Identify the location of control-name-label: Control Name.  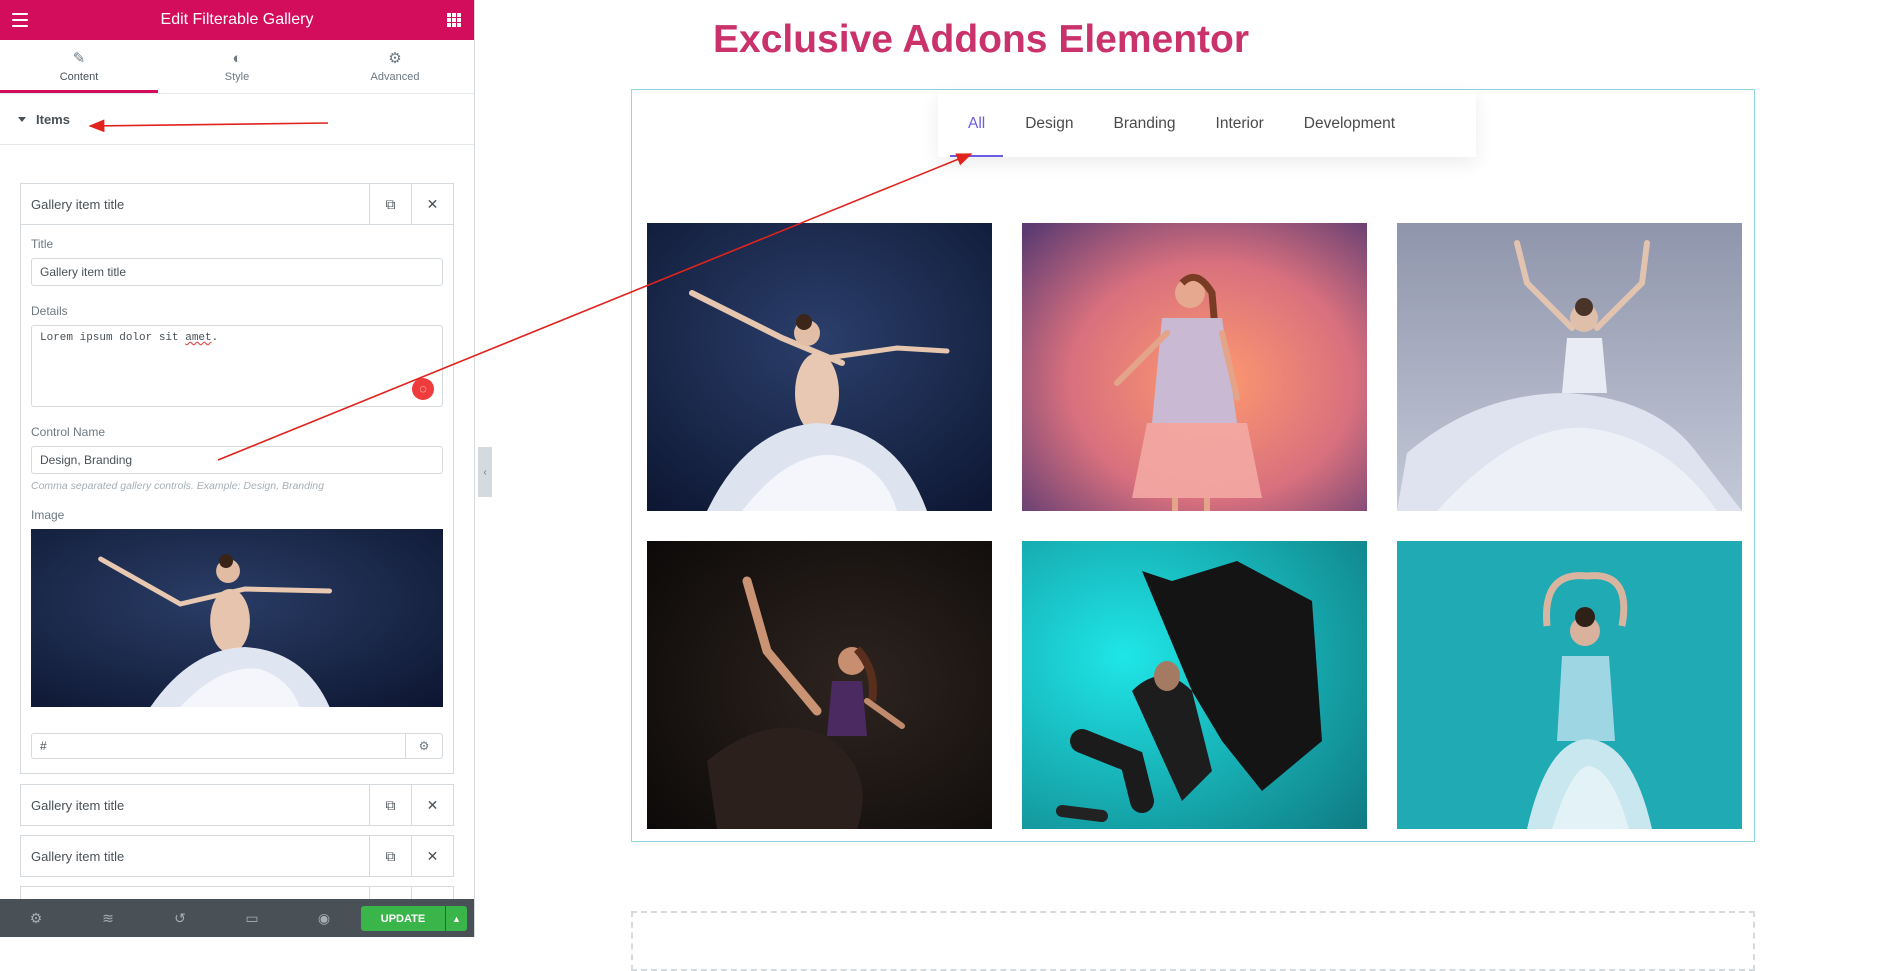
(68, 432).